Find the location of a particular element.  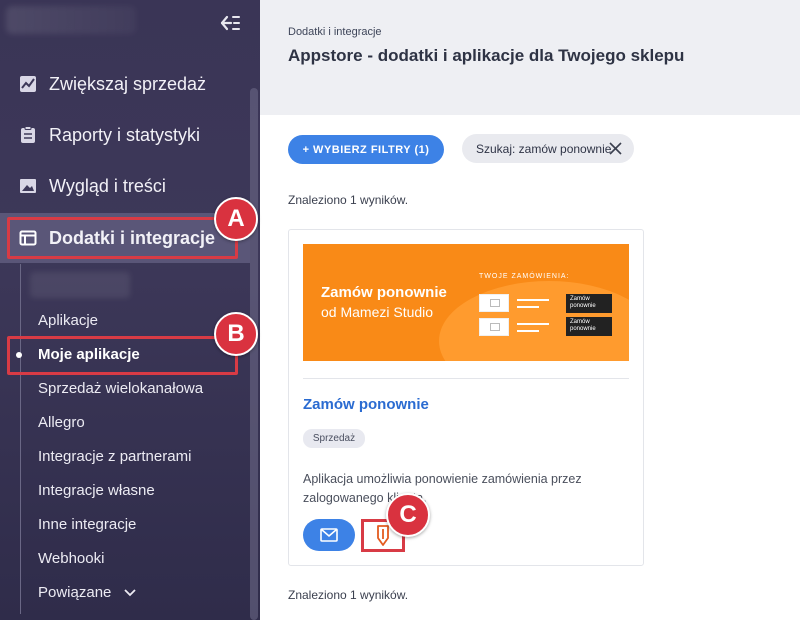

highlight-box-a is located at coordinates (122, 238).